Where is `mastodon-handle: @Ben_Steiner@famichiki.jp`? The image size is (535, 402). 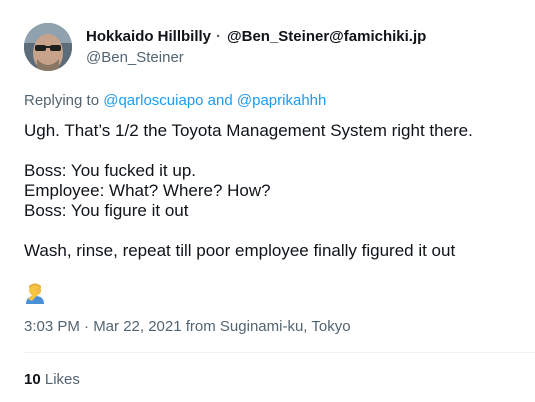
mastodon-handle: @Ben_Steiner@famichiki.jp is located at coordinates (326, 36).